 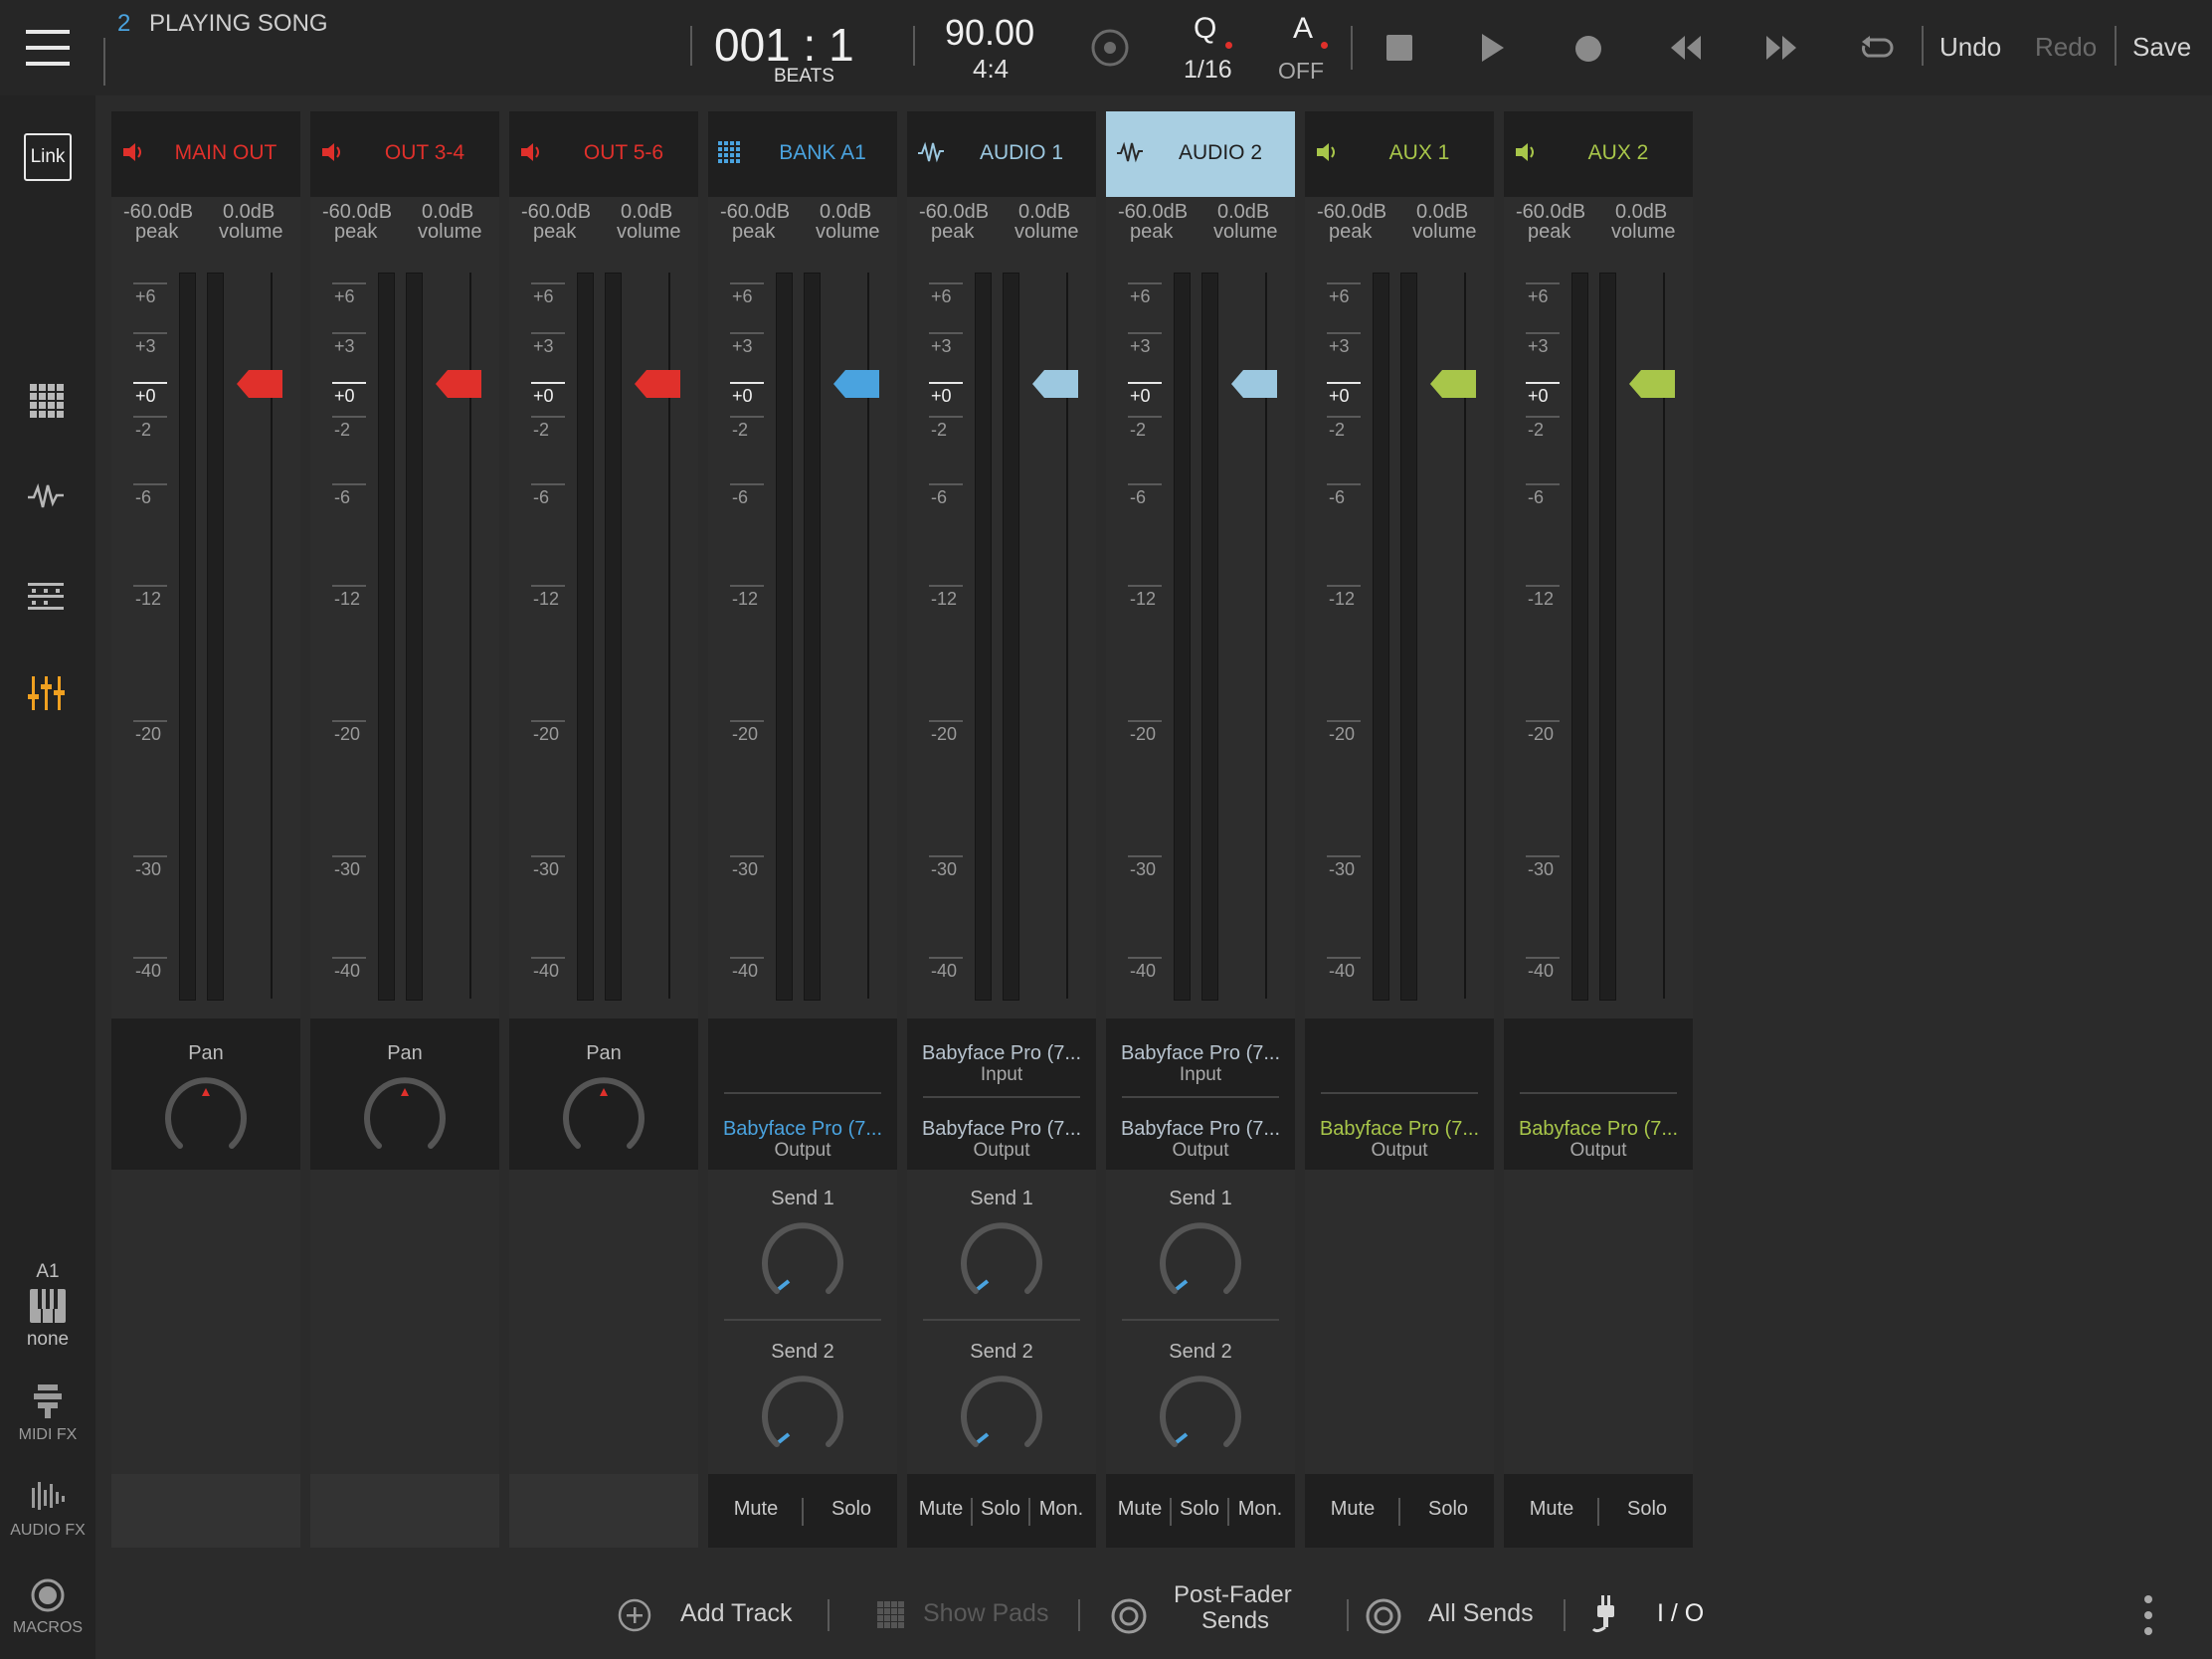 What do you see at coordinates (1200, 154) in the screenshot?
I see `channel-header: AUDIO 2` at bounding box center [1200, 154].